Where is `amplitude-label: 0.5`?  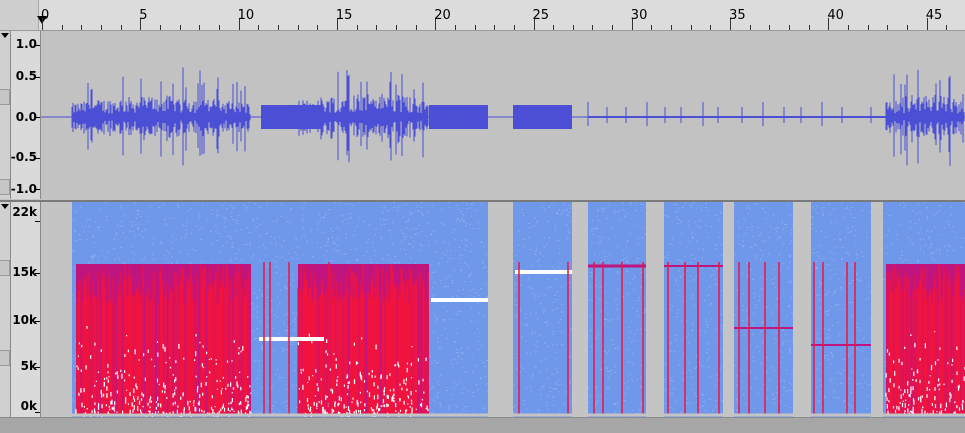
amplitude-label: 0.5 is located at coordinates (26, 76).